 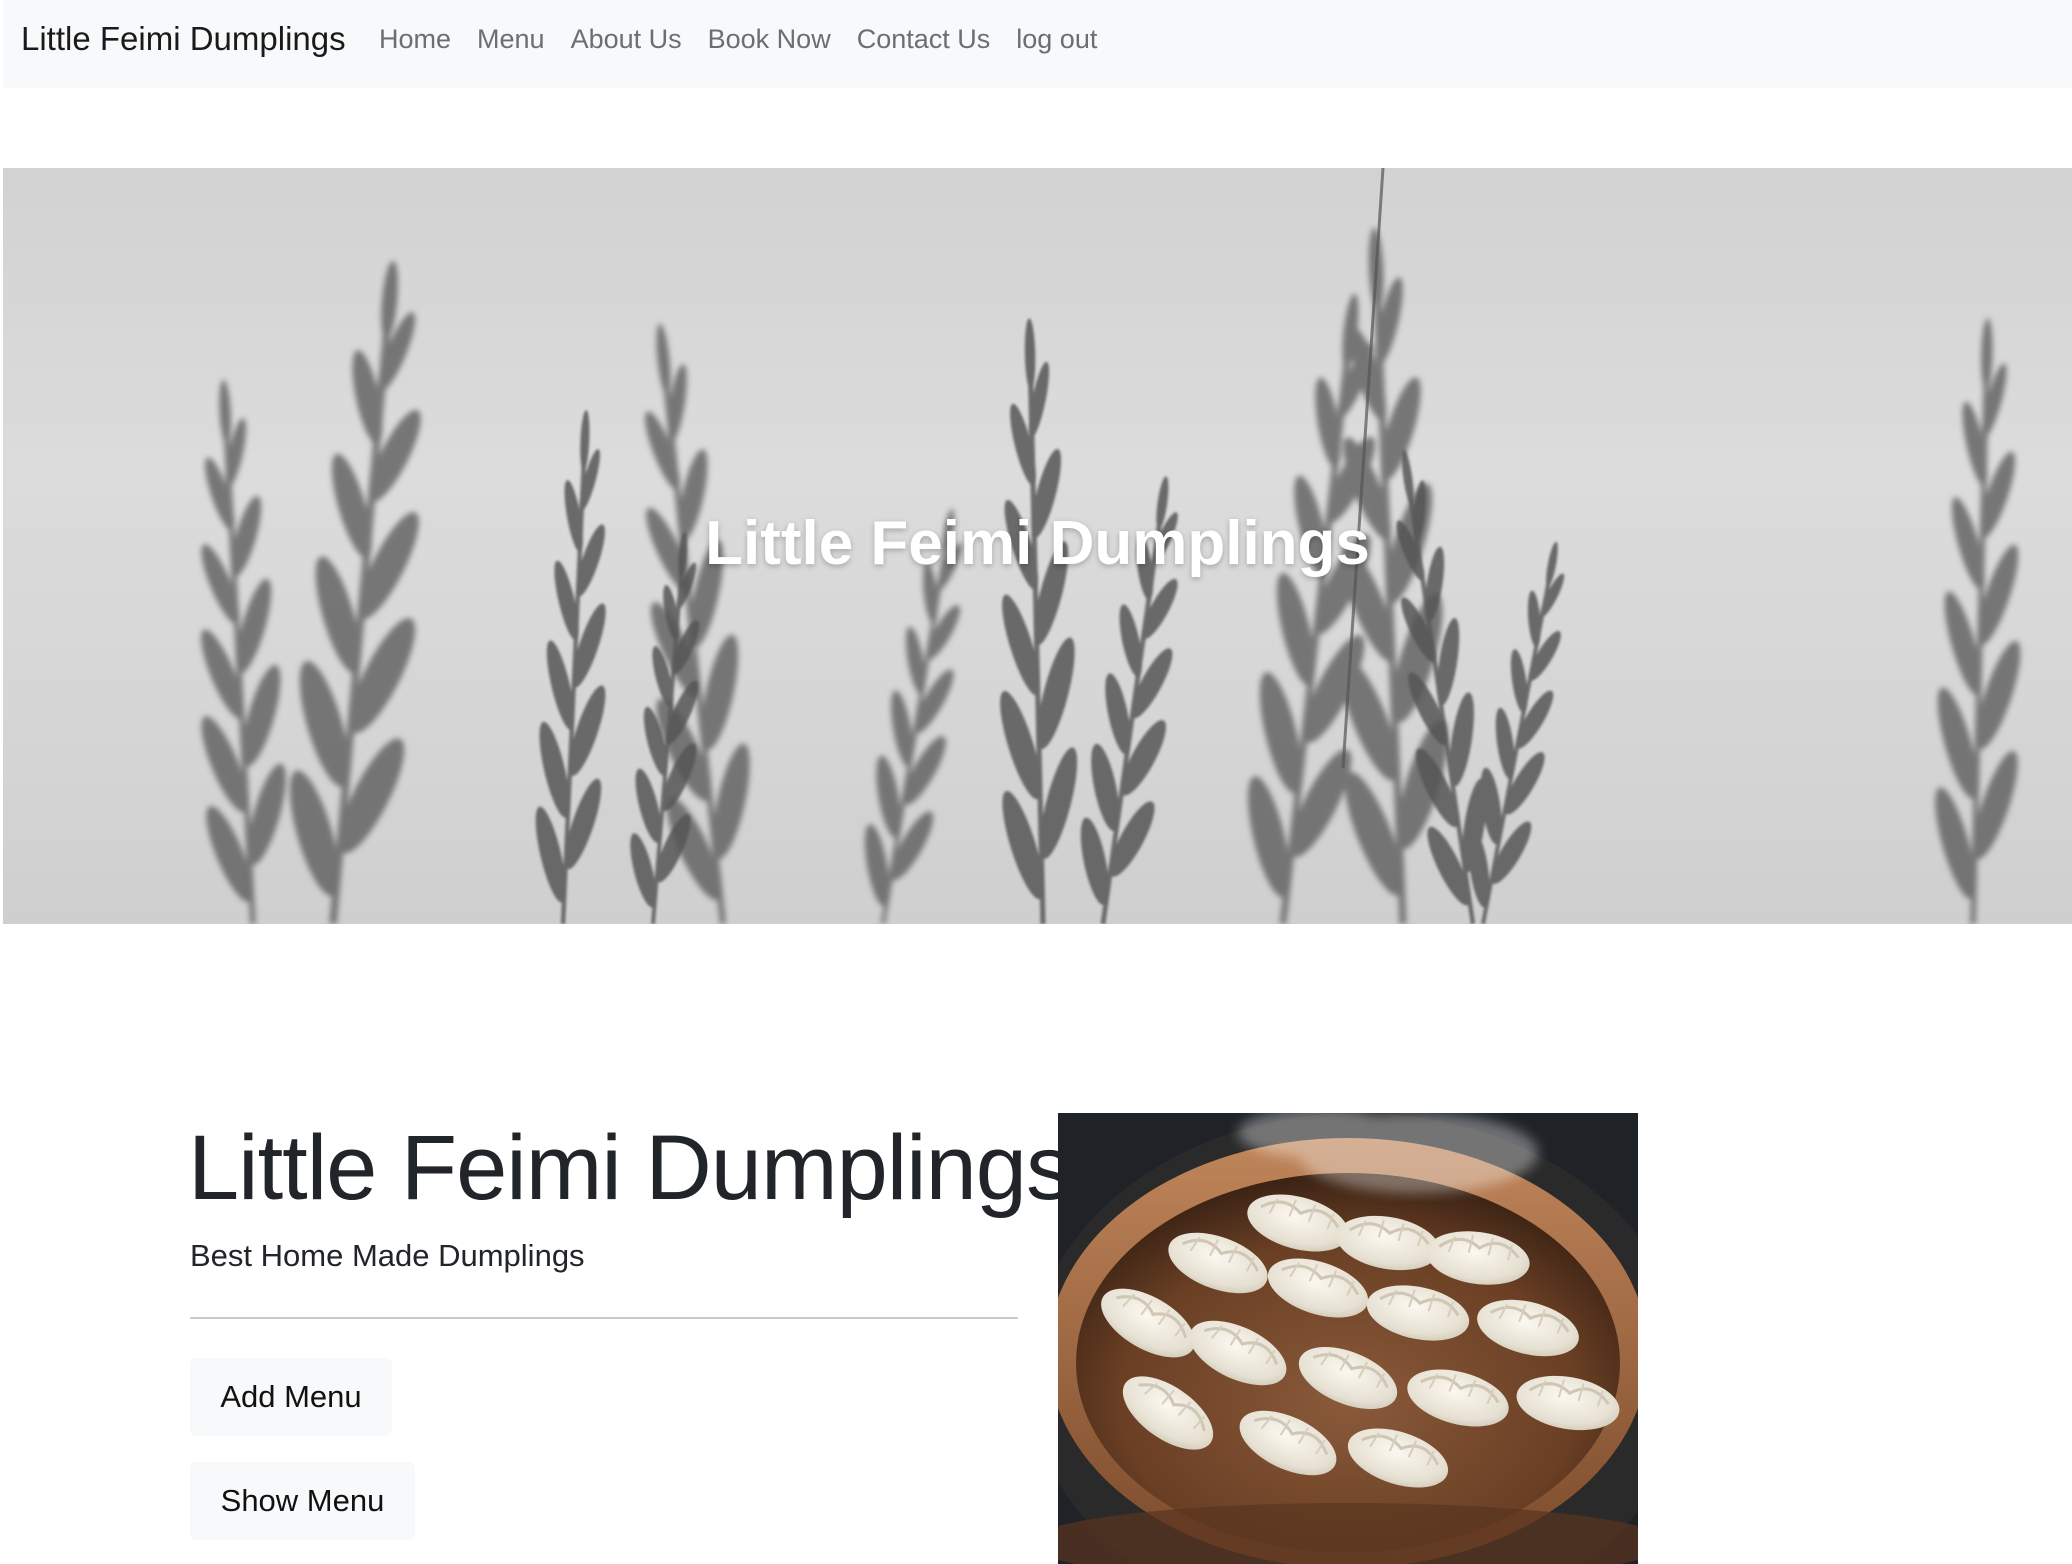 What do you see at coordinates (302, 1501) in the screenshot?
I see `show-menu-button: Show Menu` at bounding box center [302, 1501].